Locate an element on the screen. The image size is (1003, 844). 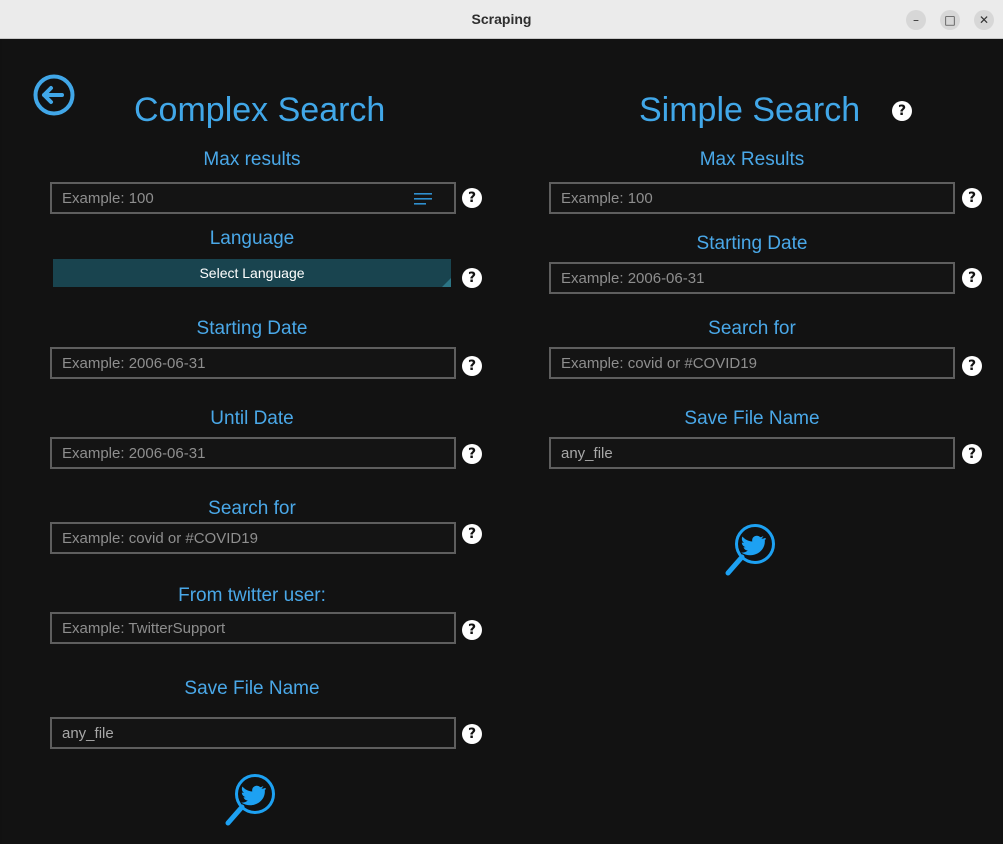
title-bar: Scraping – □ ✕ is located at coordinates (501, 19).